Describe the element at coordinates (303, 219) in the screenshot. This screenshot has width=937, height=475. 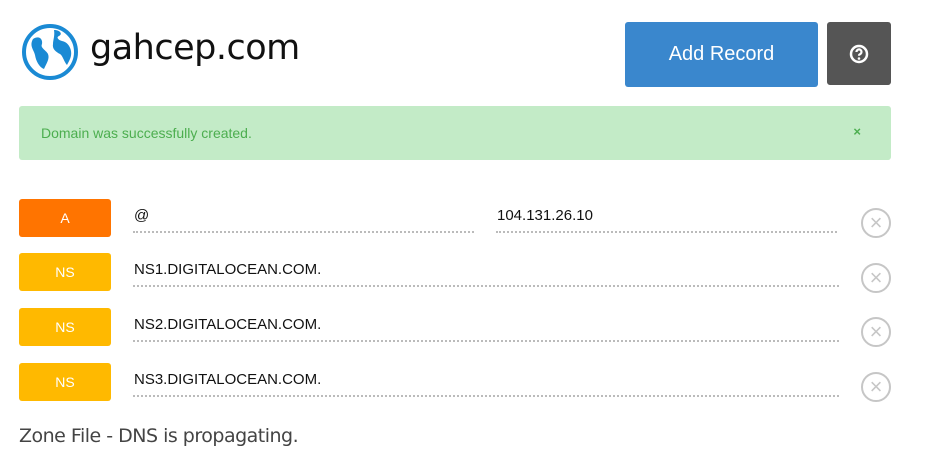
I see `record-name-input: @` at that location.